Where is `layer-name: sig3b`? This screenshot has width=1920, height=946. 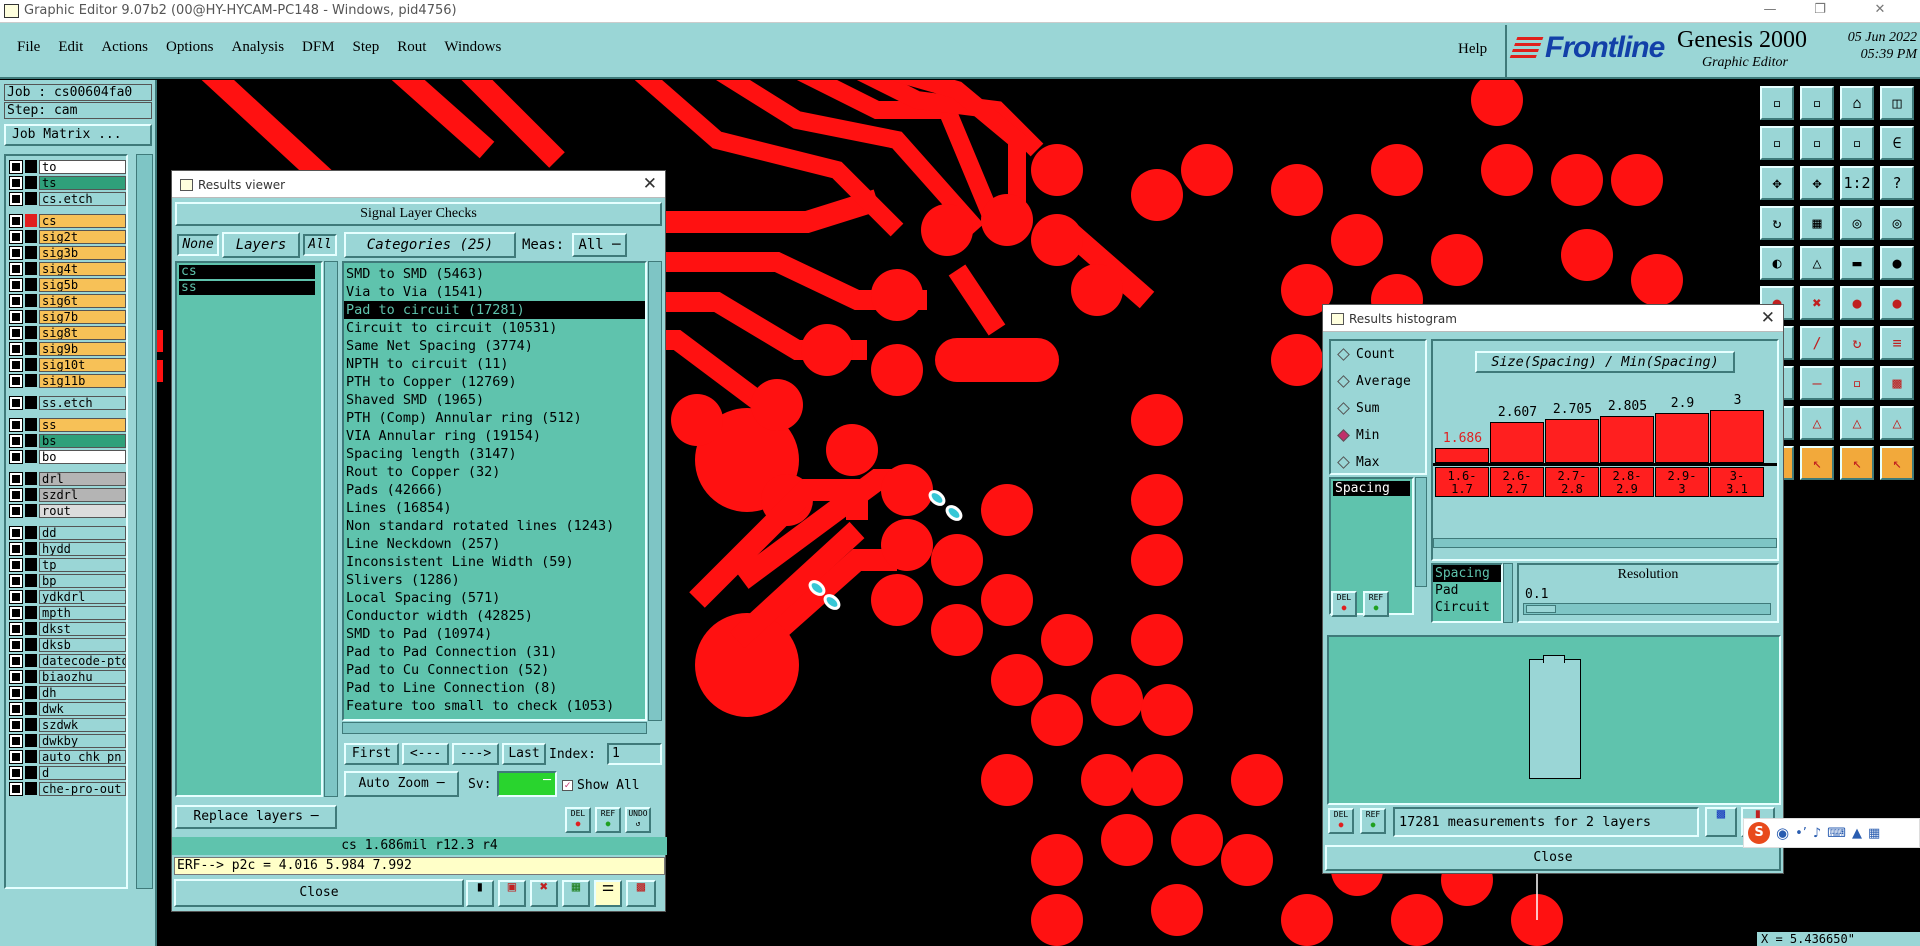
layer-name: sig3b is located at coordinates (82, 252).